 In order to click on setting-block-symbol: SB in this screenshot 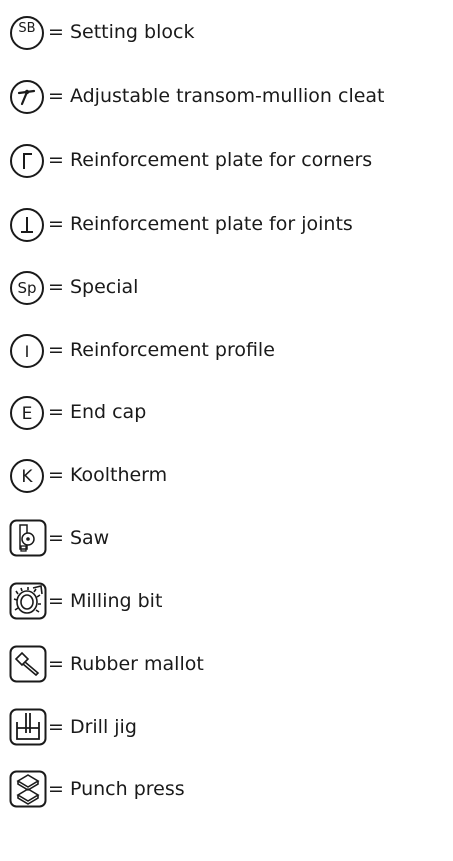, I will do `click(26, 28)`.